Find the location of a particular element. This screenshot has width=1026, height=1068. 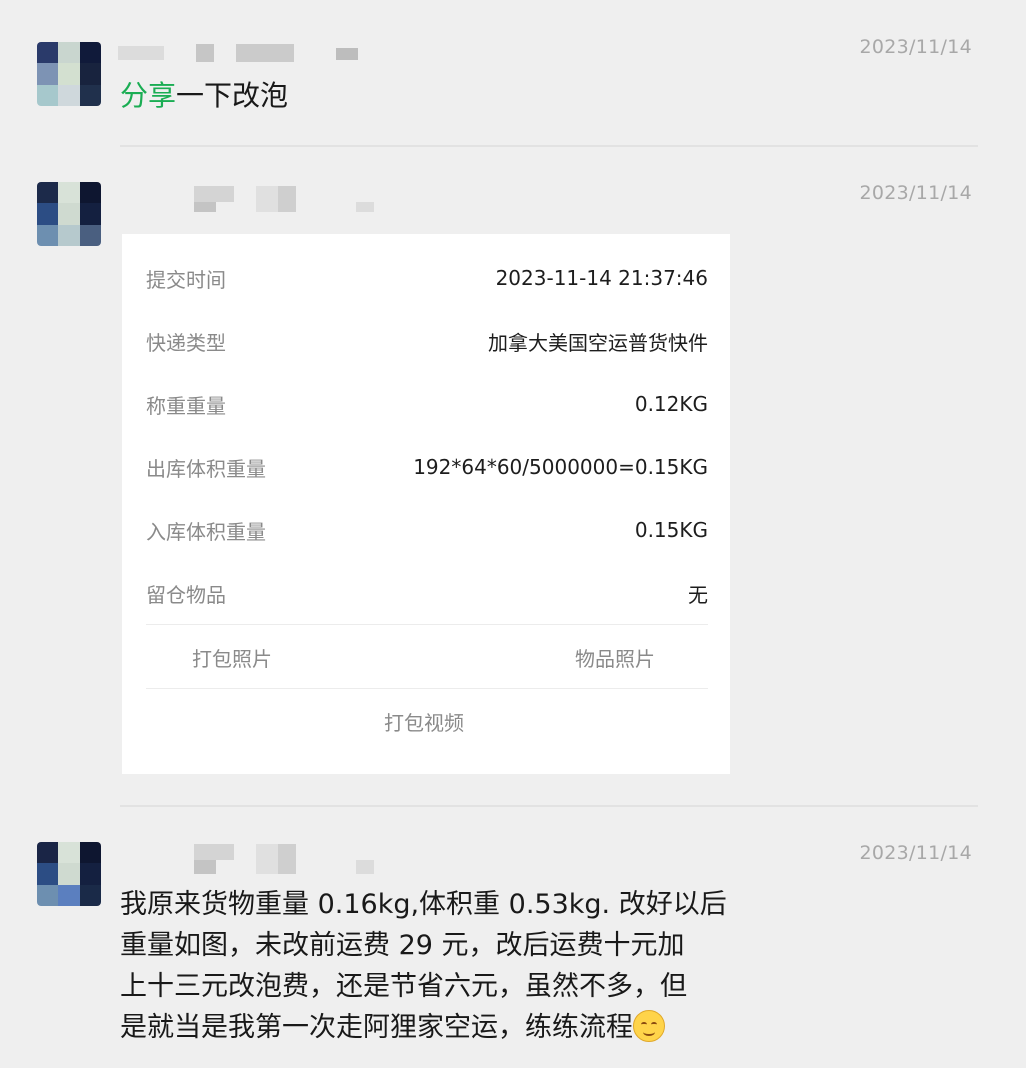

highlight-word: 分享 is located at coordinates (148, 95).